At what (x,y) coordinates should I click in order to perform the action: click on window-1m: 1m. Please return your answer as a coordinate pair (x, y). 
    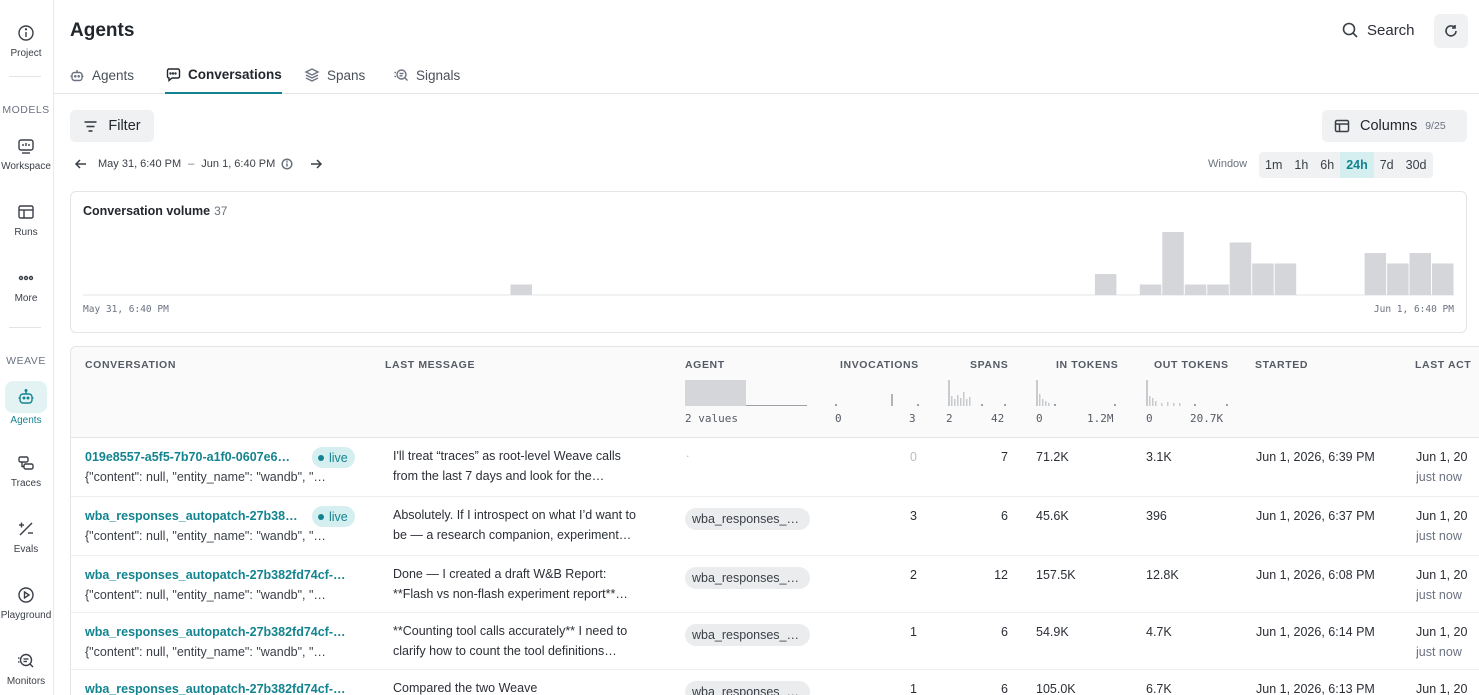
    Looking at the image, I should click on (1273, 165).